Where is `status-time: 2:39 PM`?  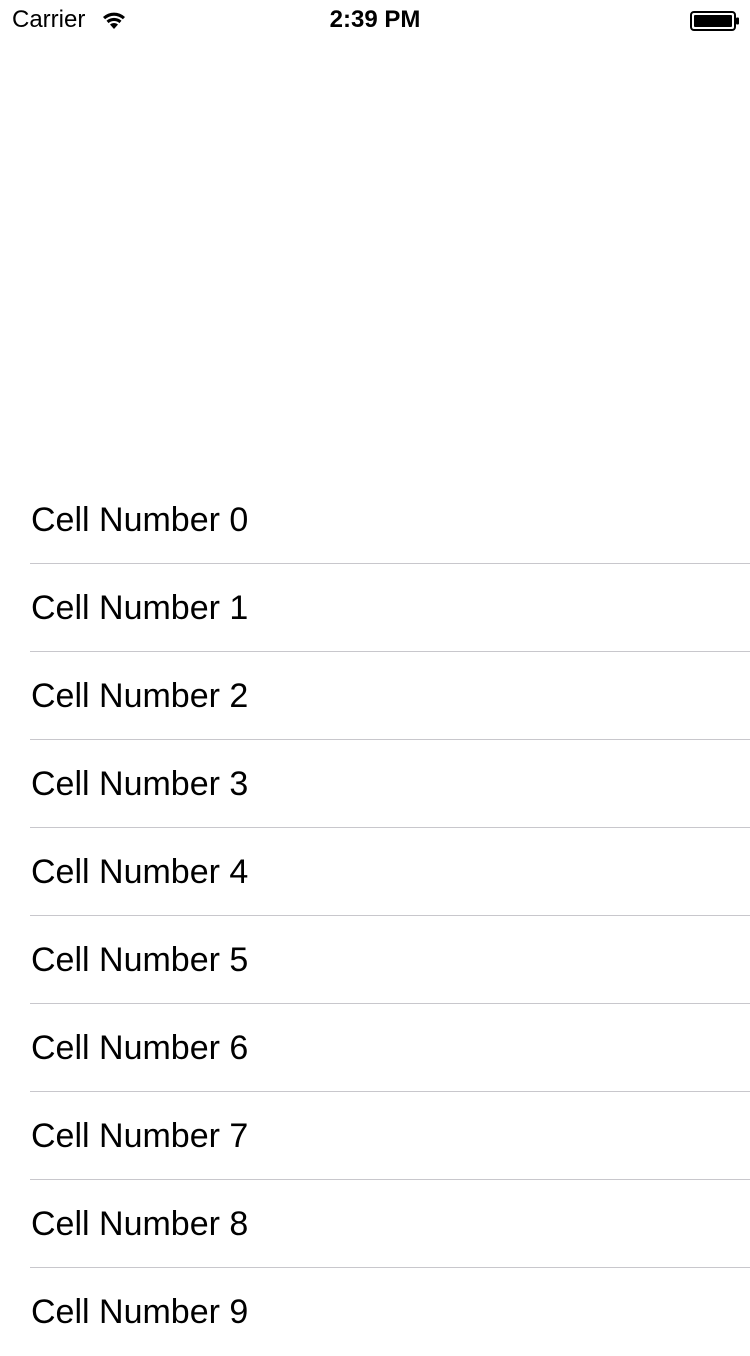
status-time: 2:39 PM is located at coordinates (375, 19).